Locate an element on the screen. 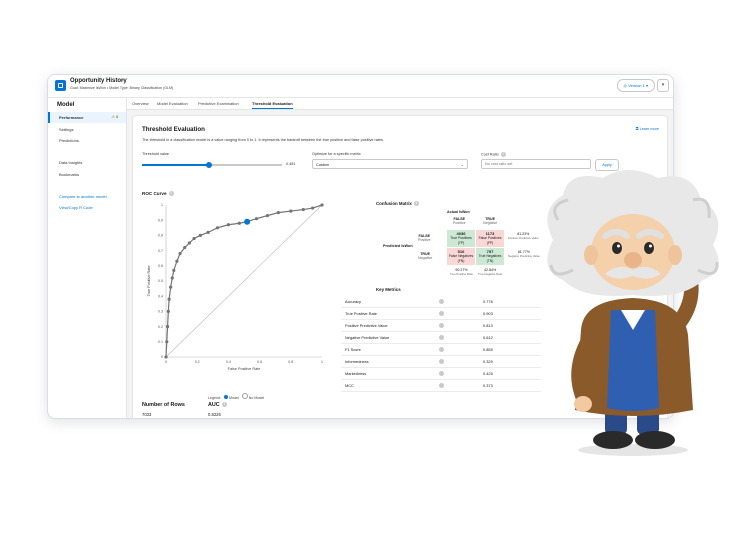 The image size is (741, 556). metric-row: Negative Predictive Value 0.612 is located at coordinates (441, 338).